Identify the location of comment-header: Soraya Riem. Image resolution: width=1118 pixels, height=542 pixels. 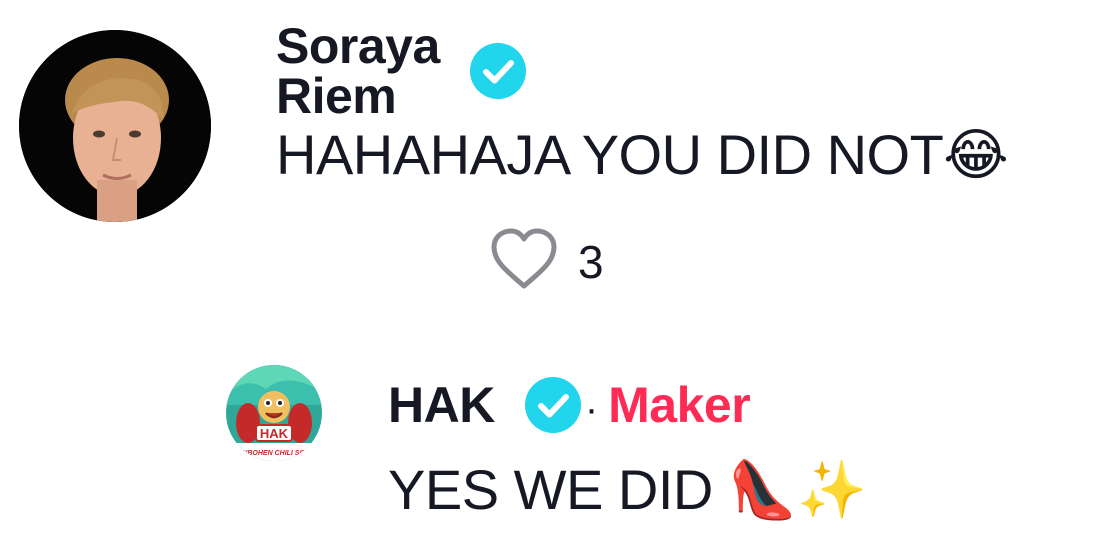
(401, 71).